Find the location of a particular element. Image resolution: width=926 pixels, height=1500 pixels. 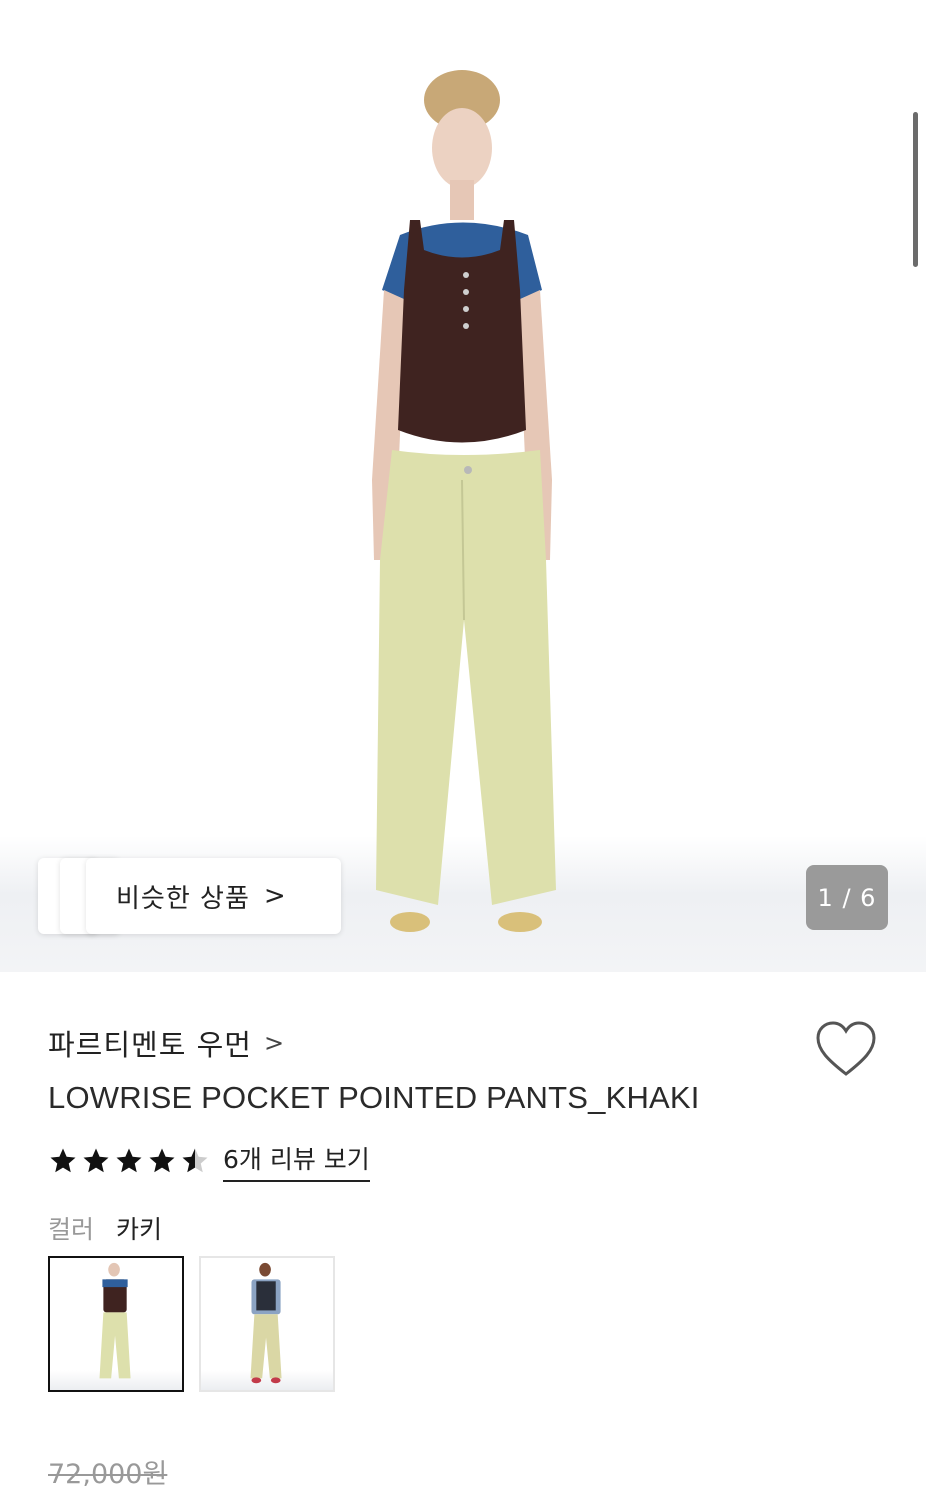

rating-stars is located at coordinates (130, 1161).